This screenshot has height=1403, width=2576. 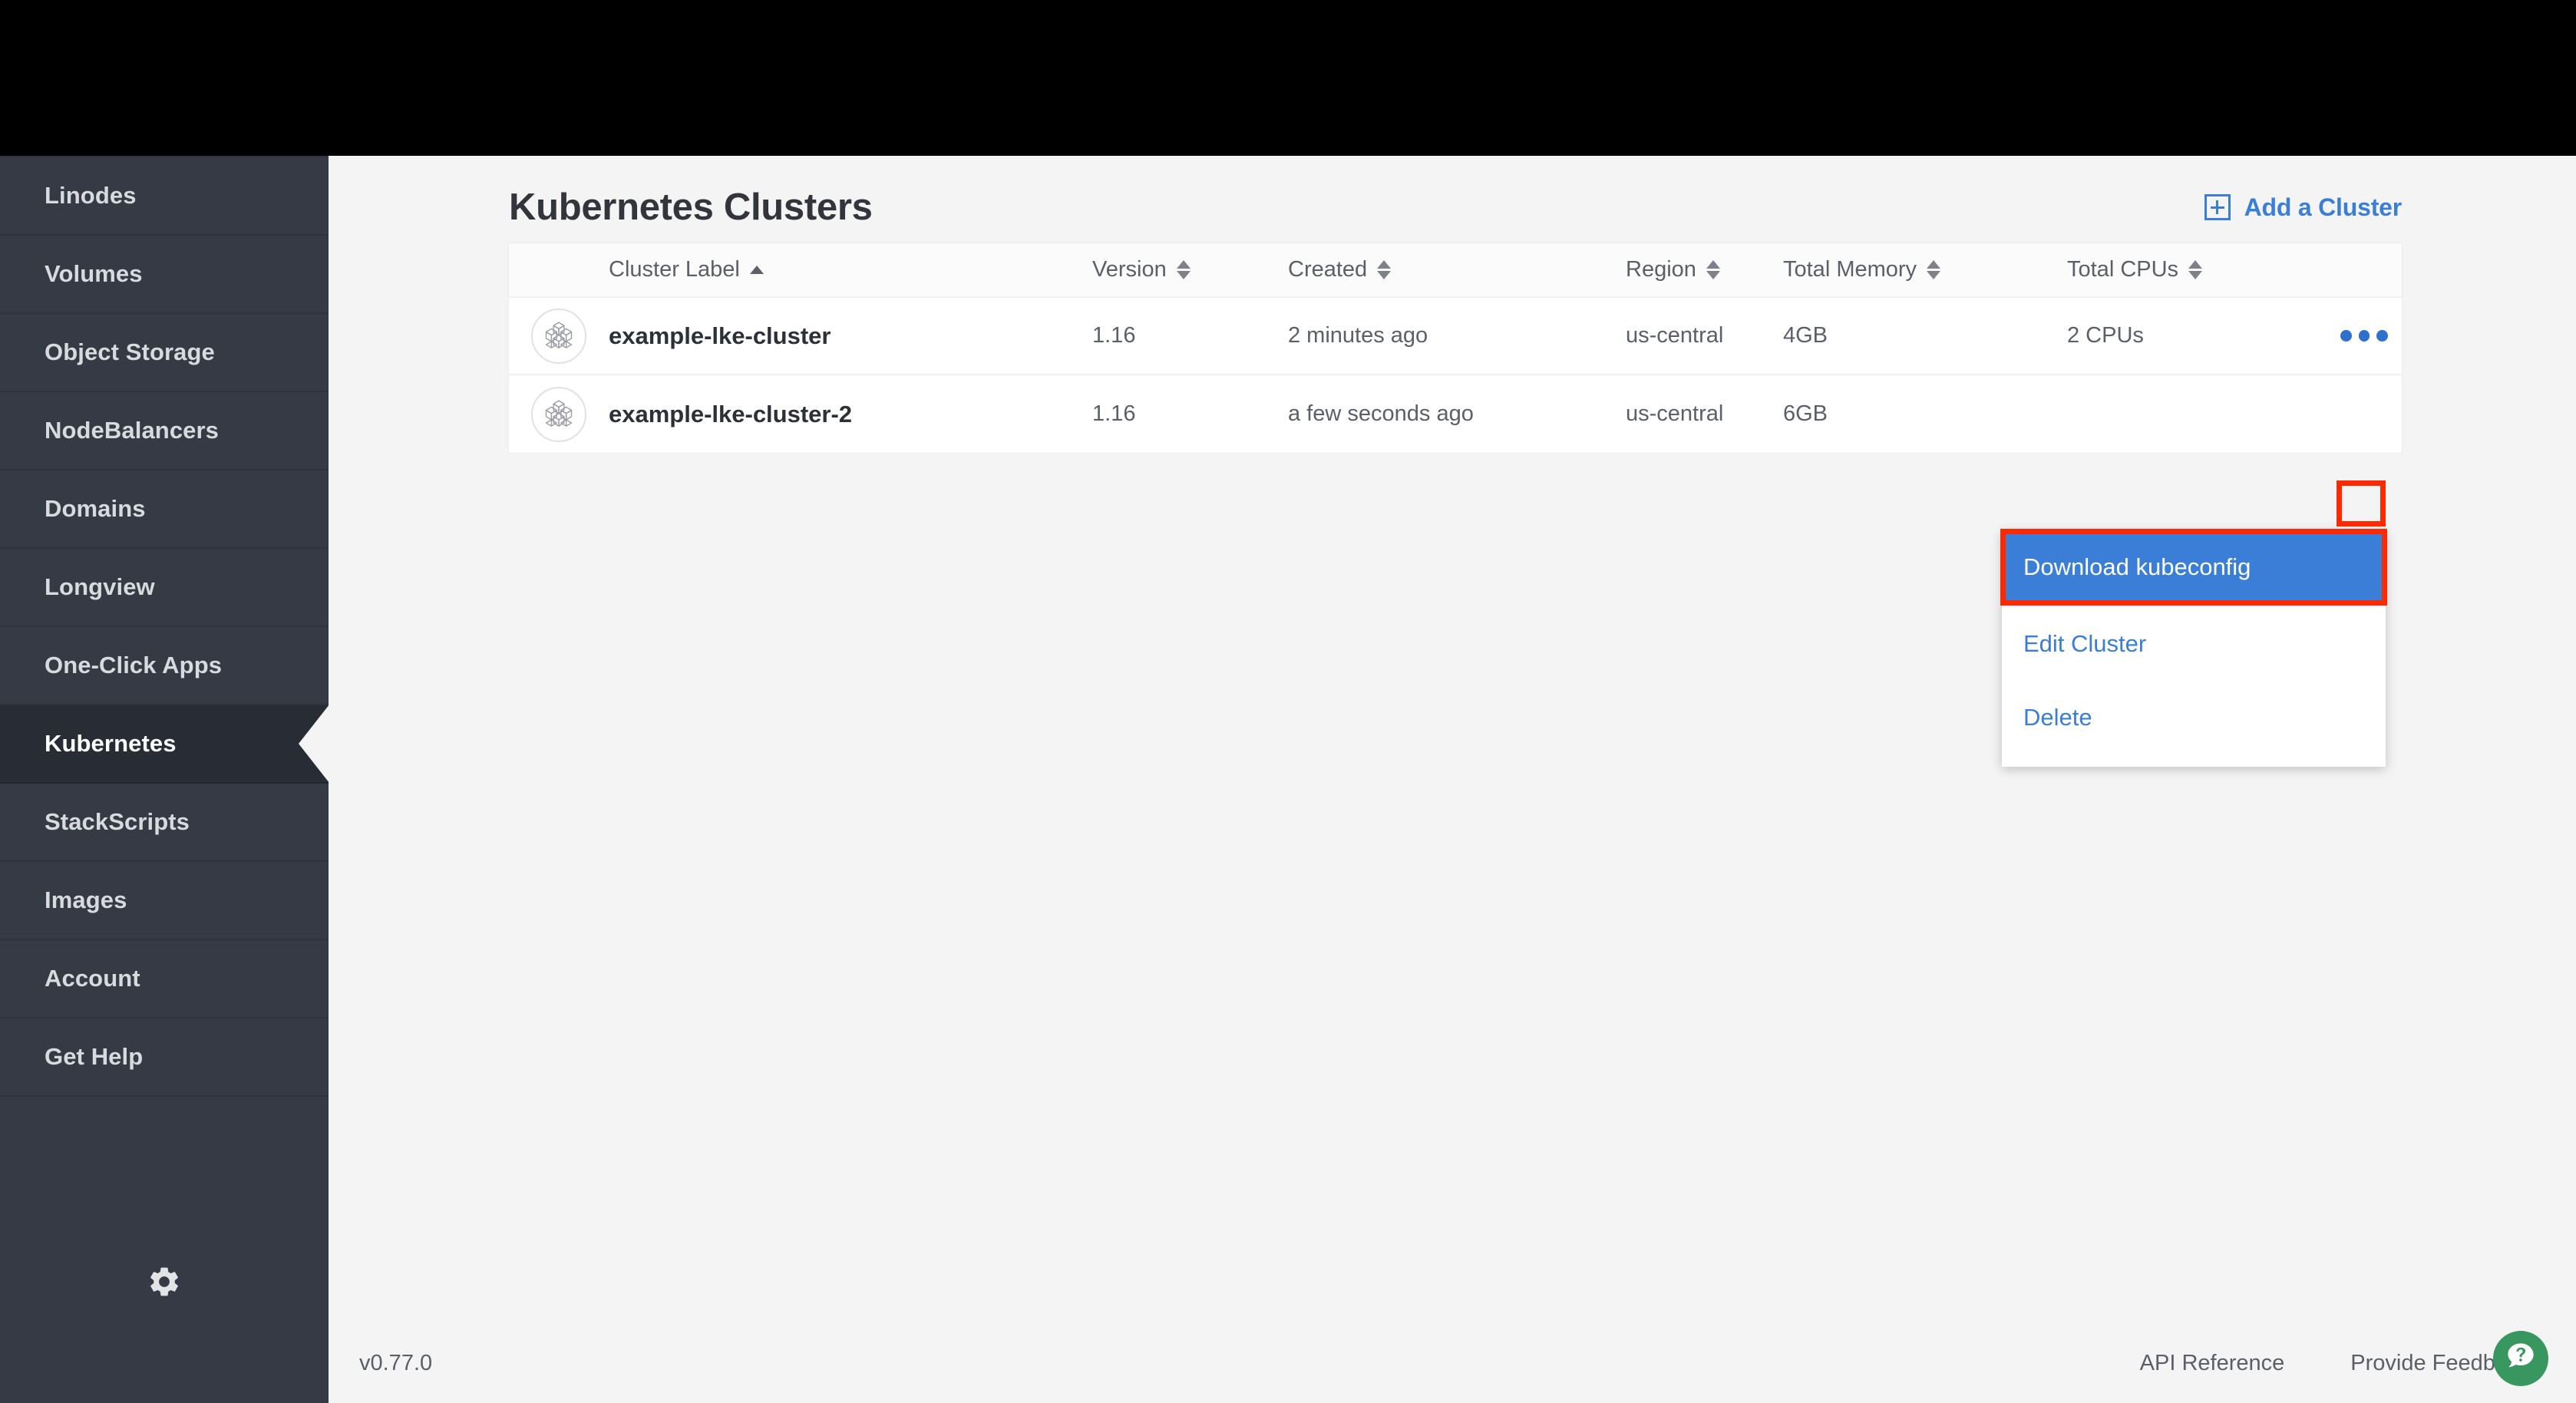 What do you see at coordinates (1661, 269) in the screenshot?
I see `column-header-label: Region` at bounding box center [1661, 269].